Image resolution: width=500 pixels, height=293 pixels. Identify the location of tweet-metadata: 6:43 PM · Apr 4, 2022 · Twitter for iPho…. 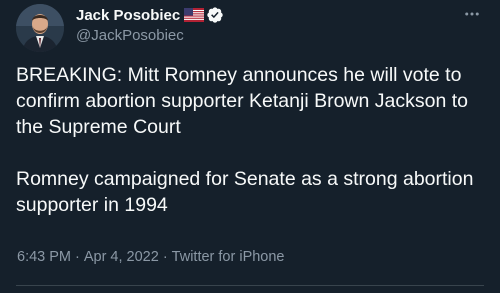
(151, 257).